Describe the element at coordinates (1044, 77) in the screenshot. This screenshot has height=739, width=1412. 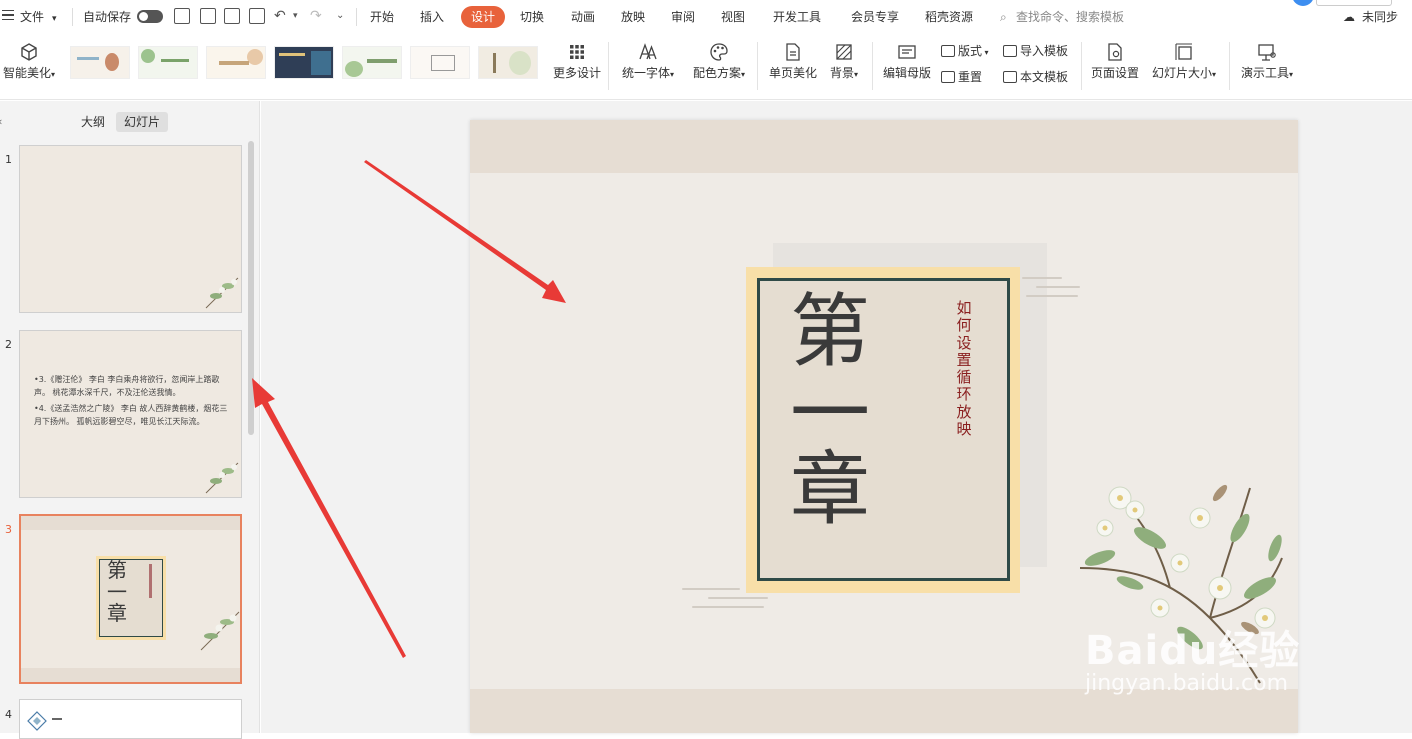
I see `this-template-label: 本文模板` at that location.